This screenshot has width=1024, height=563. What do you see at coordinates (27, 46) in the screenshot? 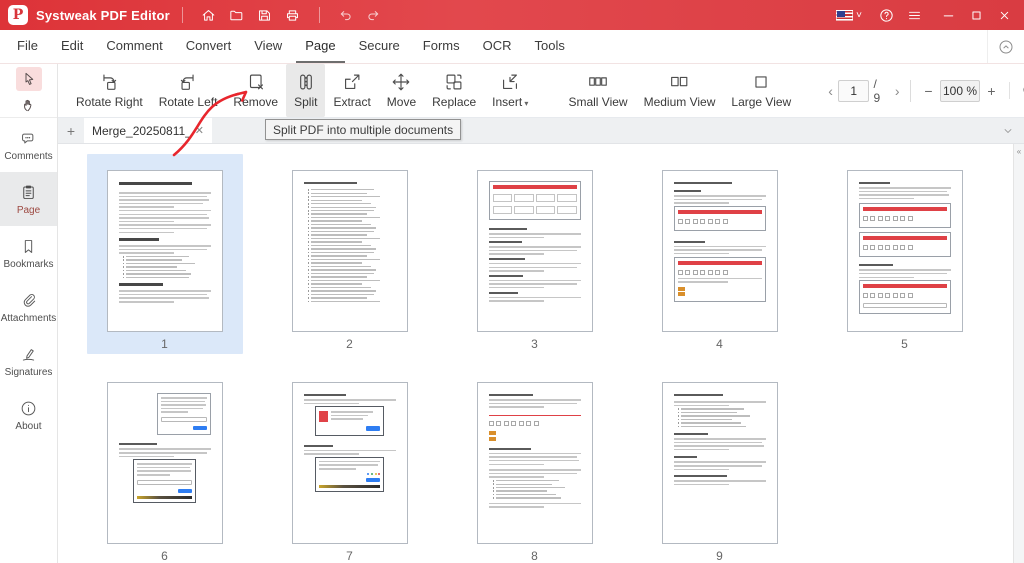
I see `menu-item-file: File` at bounding box center [27, 46].